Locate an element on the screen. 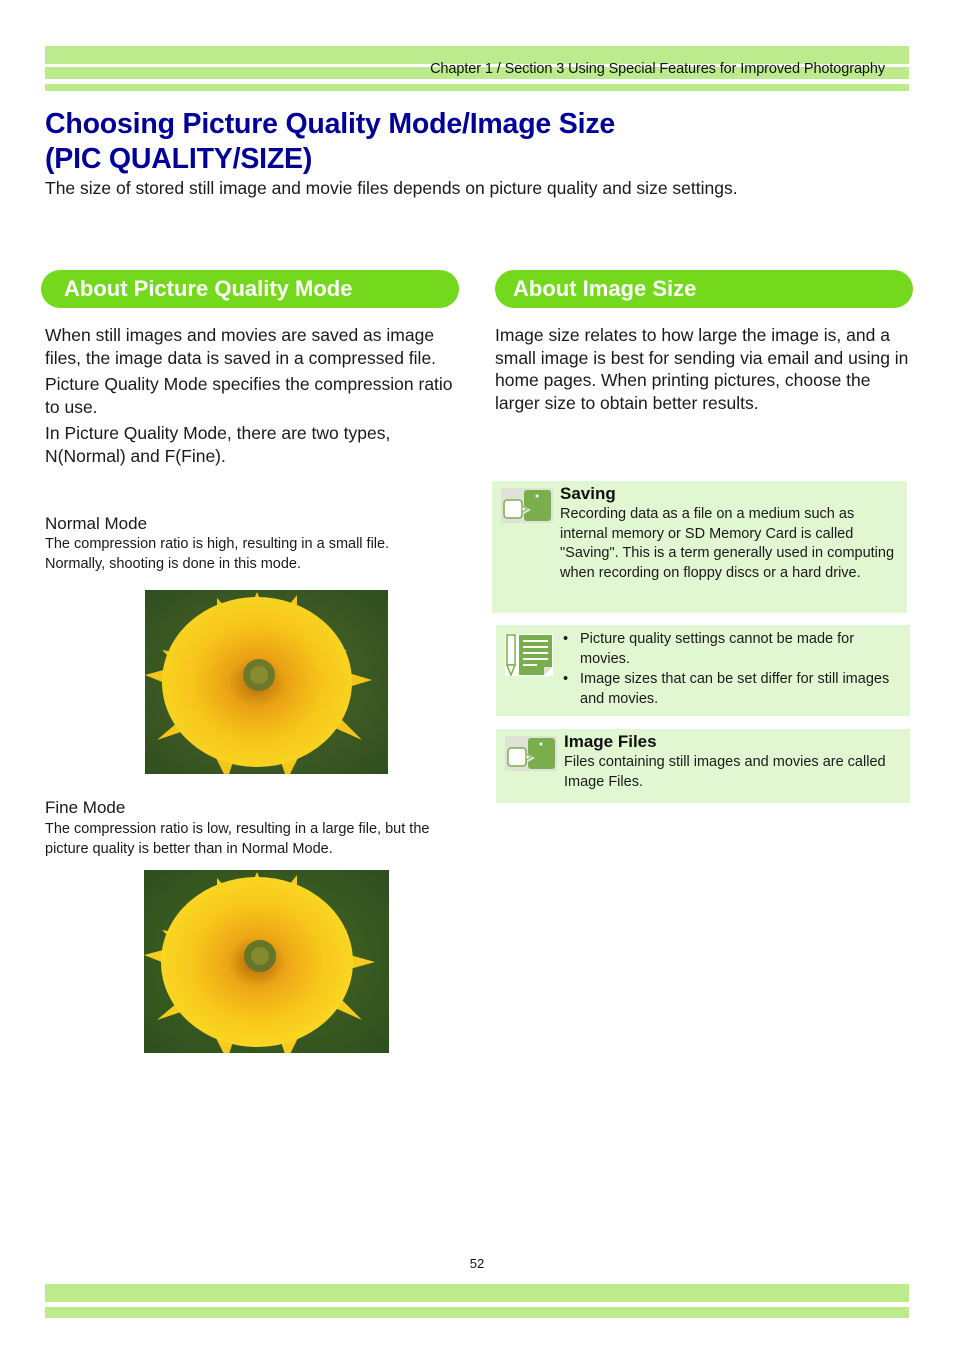 This screenshot has height=1351, width=954. header-band-bottom is located at coordinates (477, 87).